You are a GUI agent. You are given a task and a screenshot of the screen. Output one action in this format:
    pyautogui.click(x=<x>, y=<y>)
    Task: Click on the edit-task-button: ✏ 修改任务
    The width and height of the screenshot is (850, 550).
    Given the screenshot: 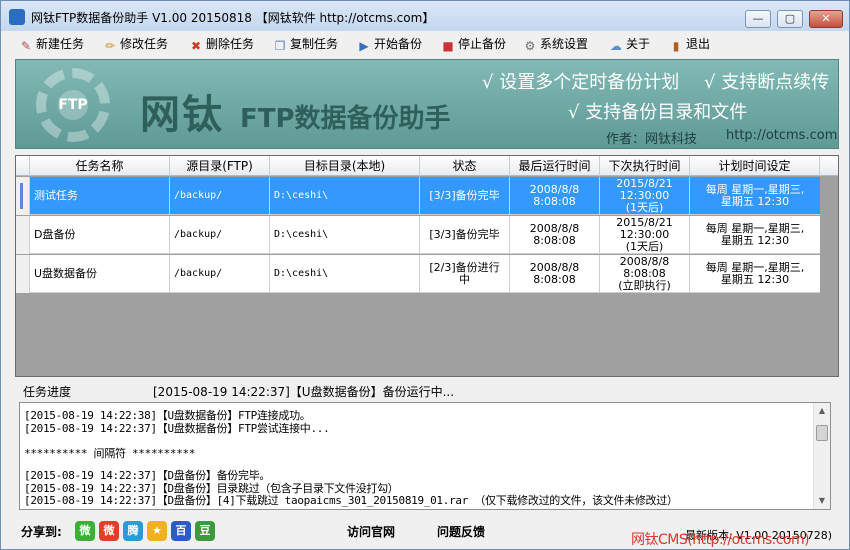 What is the action you would take?
    pyautogui.click(x=135, y=44)
    